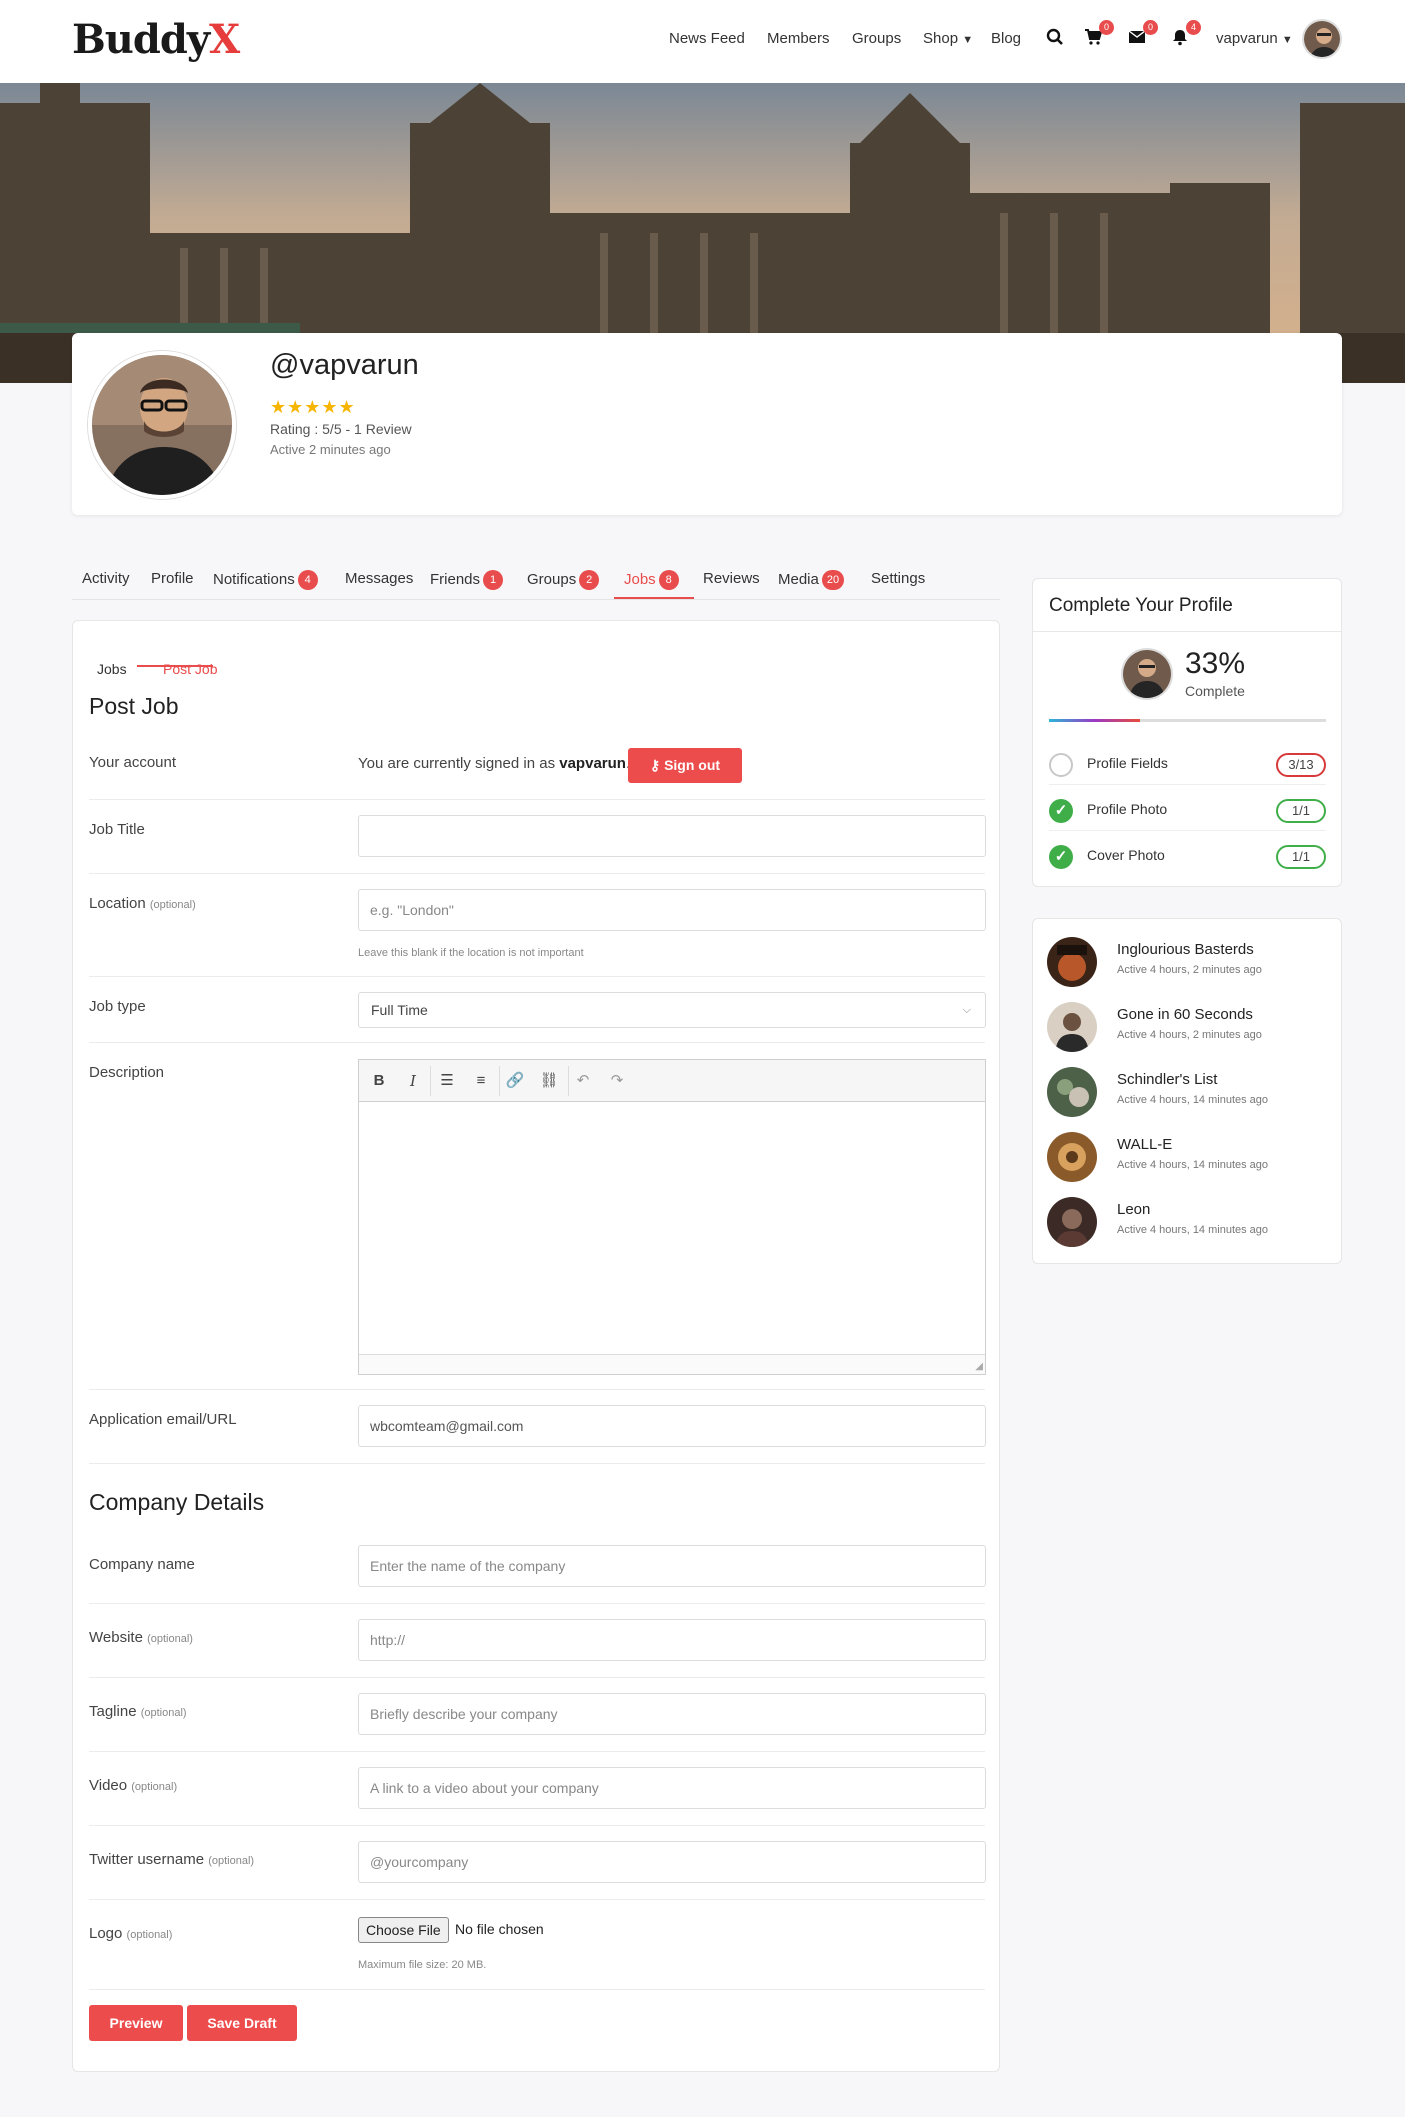  I want to click on group-name: Leon, so click(1133, 1209).